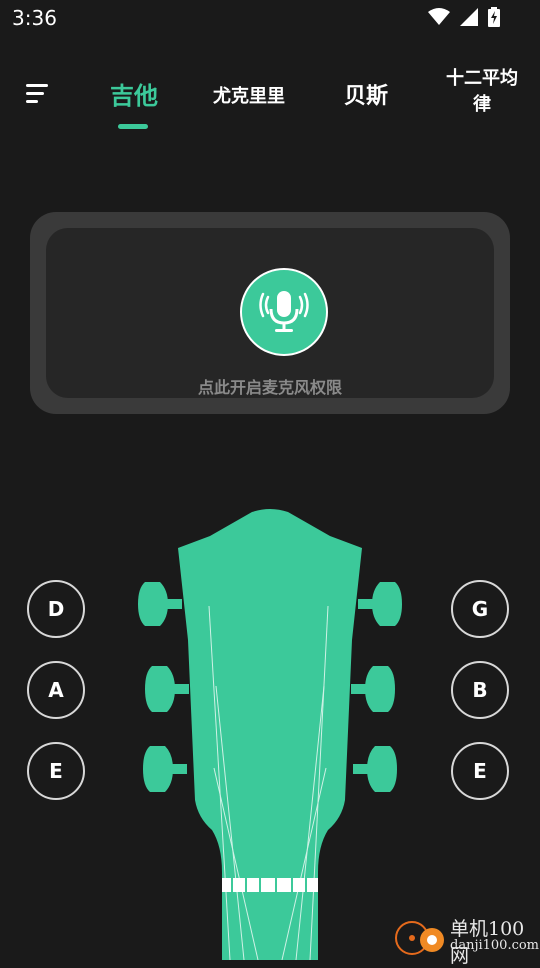 Image resolution: width=540 pixels, height=968 pixels. What do you see at coordinates (480, 771) in the screenshot?
I see `string-button-high-e: E` at bounding box center [480, 771].